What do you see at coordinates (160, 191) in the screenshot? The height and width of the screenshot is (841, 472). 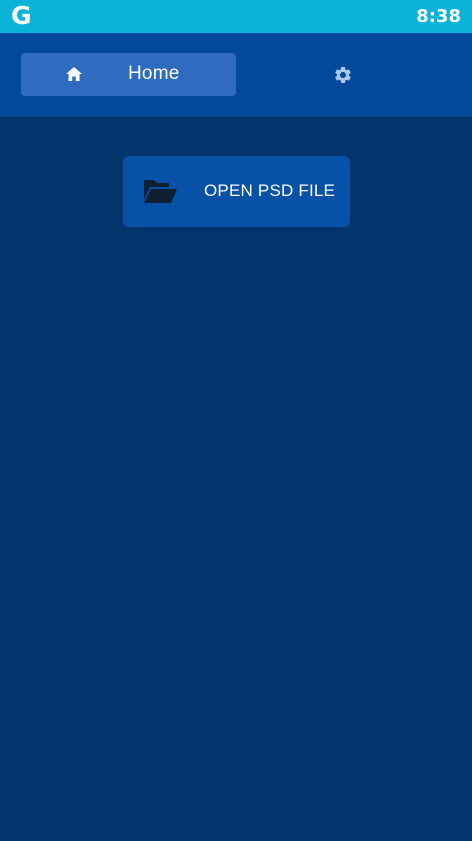 I see `folder-open-icon` at bounding box center [160, 191].